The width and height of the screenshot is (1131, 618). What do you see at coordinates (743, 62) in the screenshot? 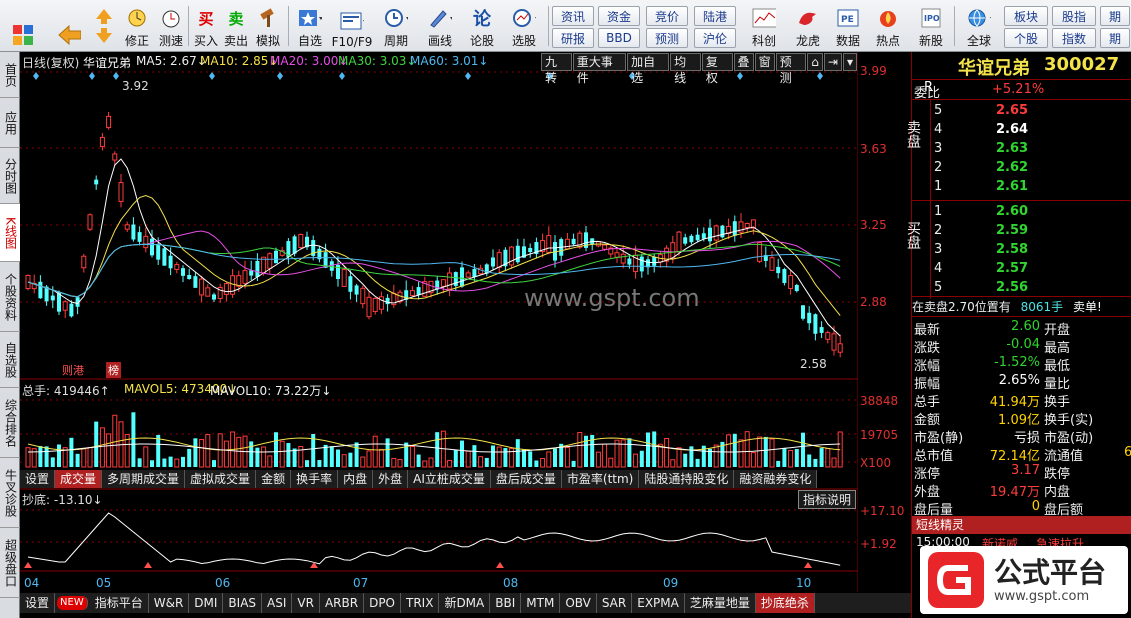
I see `overlay-button: 叠` at bounding box center [743, 62].